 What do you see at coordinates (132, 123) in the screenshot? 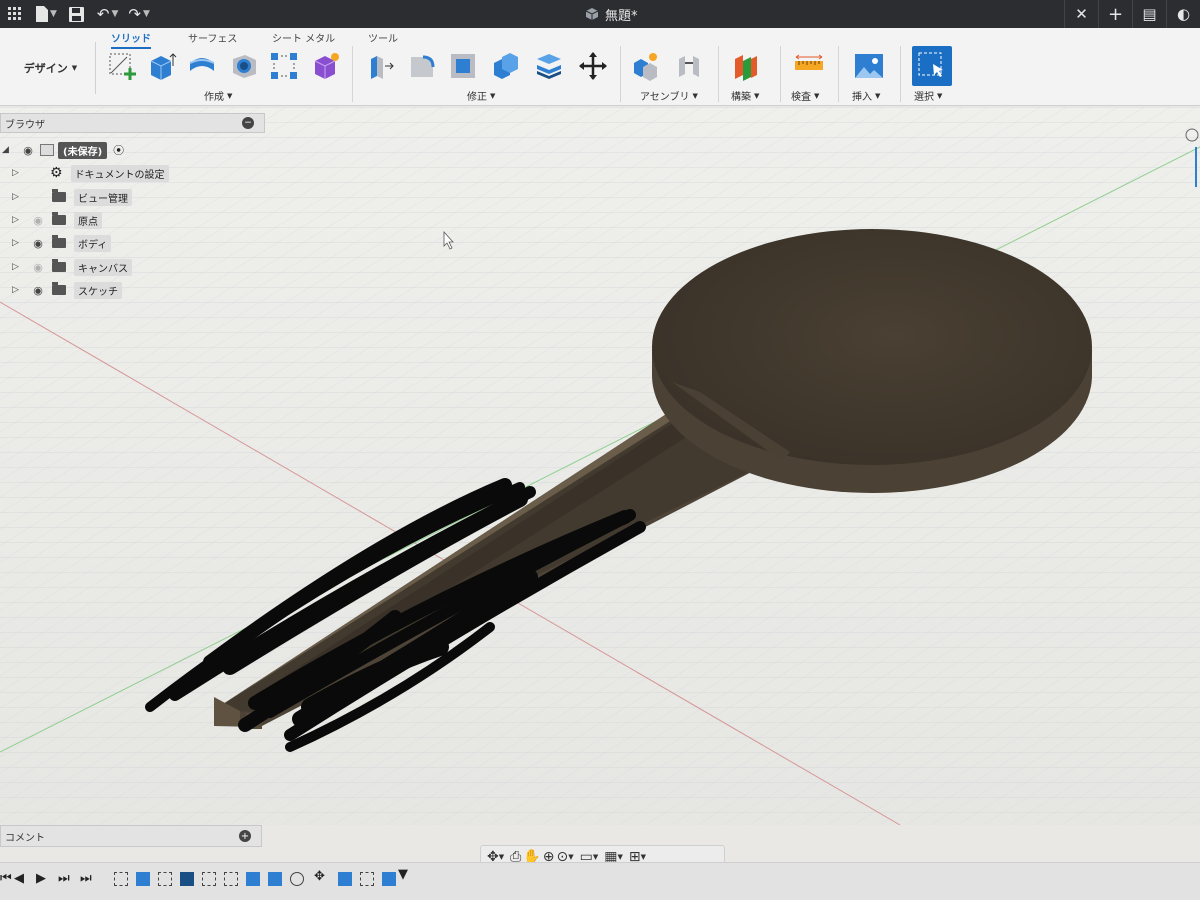
I see `browser-header: ブラウザ −` at bounding box center [132, 123].